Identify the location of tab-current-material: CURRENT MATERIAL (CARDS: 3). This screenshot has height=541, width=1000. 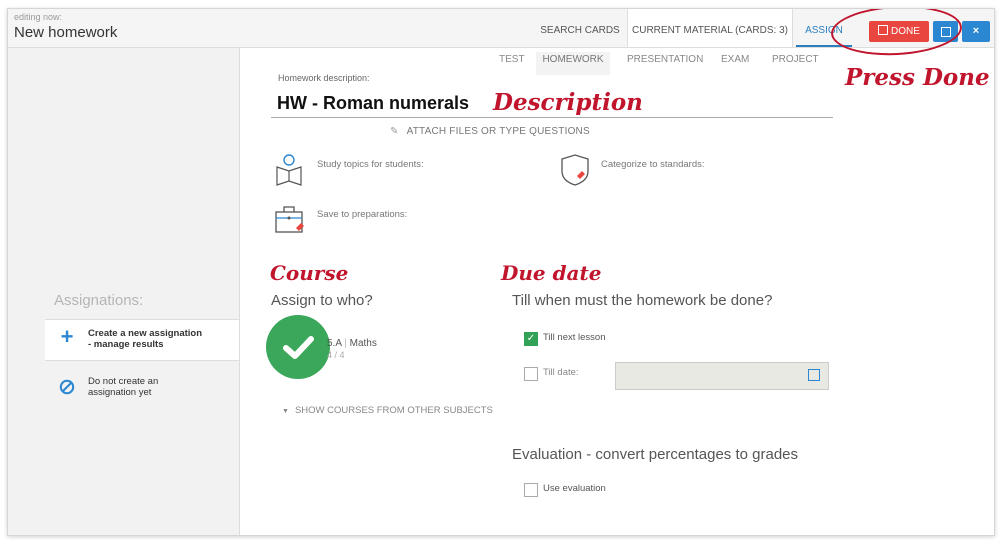
(710, 28).